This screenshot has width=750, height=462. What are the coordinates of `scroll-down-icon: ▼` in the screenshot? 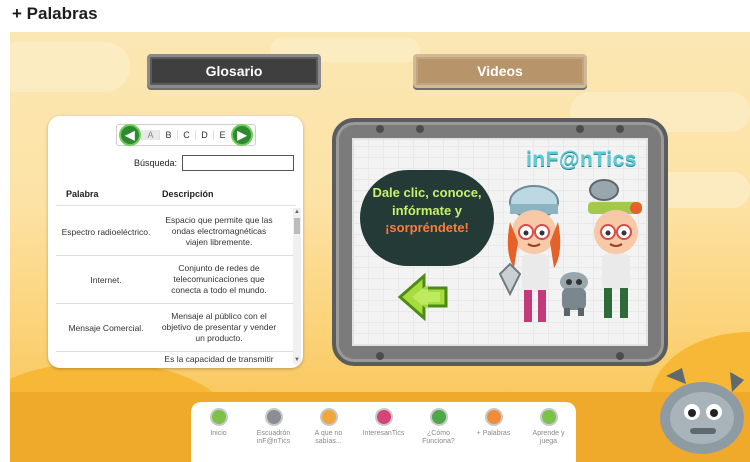 It's located at (297, 360).